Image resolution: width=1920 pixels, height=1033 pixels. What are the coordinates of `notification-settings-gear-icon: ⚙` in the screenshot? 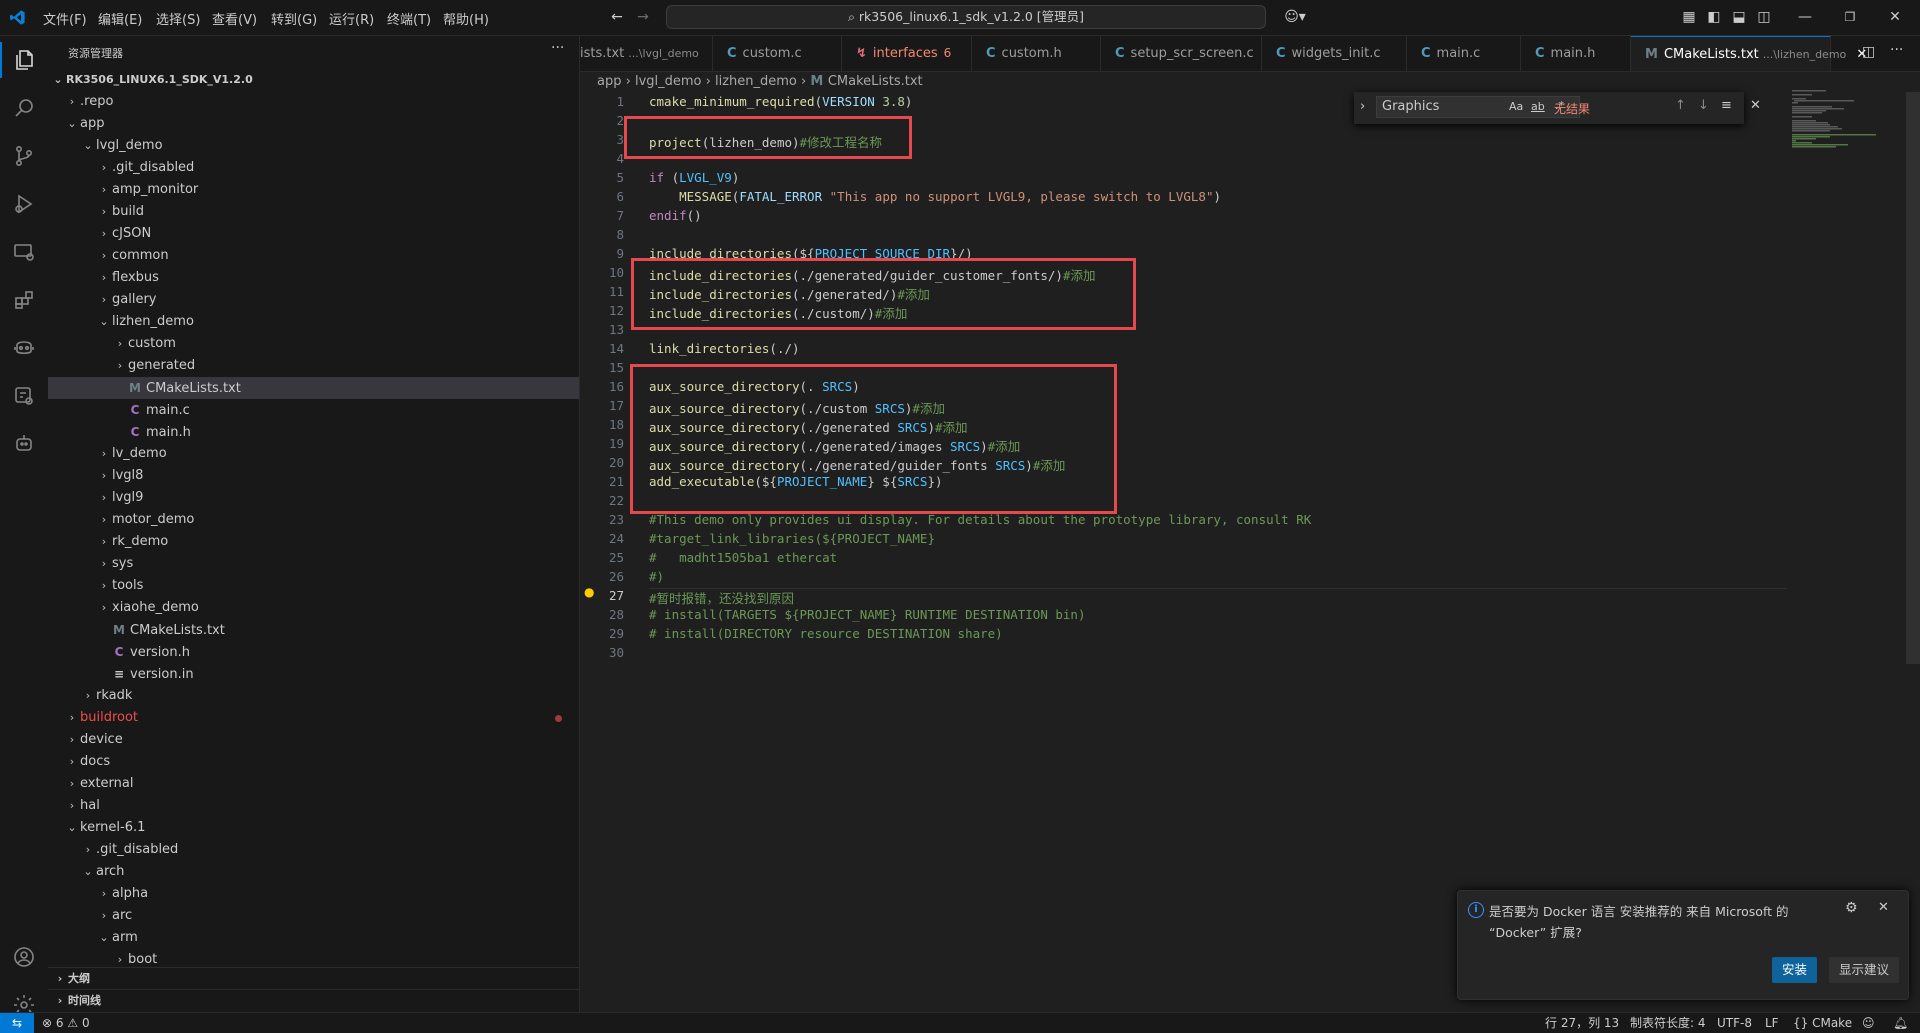 It's located at (1851, 908).